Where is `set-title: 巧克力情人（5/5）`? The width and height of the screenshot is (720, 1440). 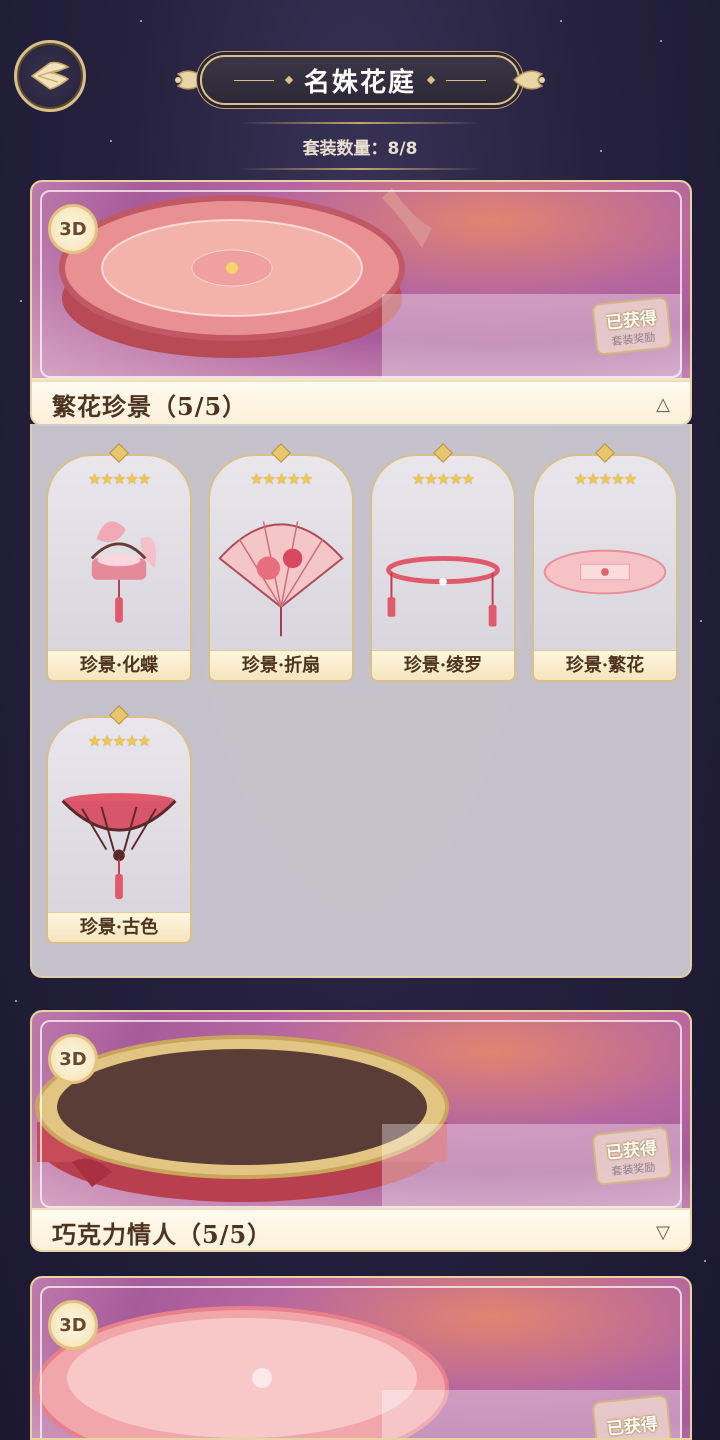
set-title: 巧克力情人（5/5） is located at coordinates (162, 1234).